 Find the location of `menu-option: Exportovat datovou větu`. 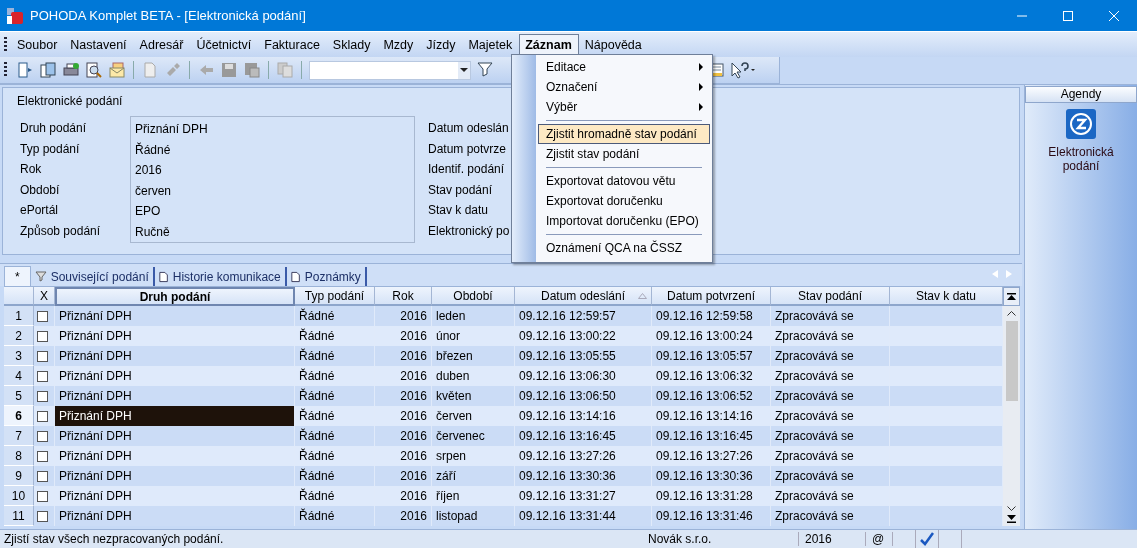

menu-option: Exportovat datovou větu is located at coordinates (624, 181).